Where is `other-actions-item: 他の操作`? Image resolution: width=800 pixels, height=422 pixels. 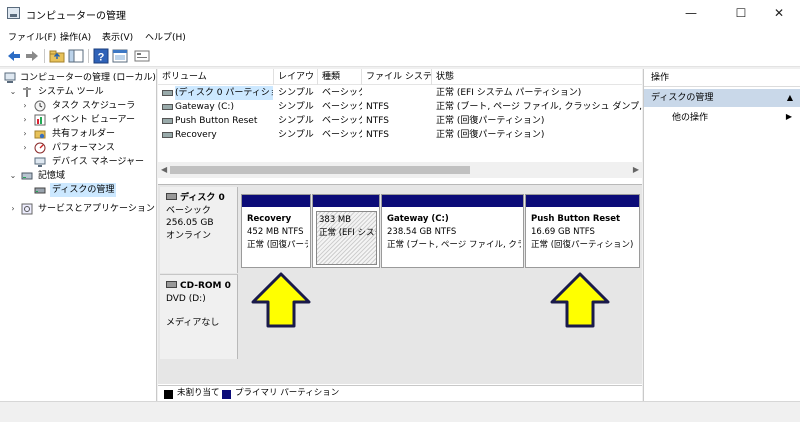
other-actions-item: 他の操作 is located at coordinates (690, 118).